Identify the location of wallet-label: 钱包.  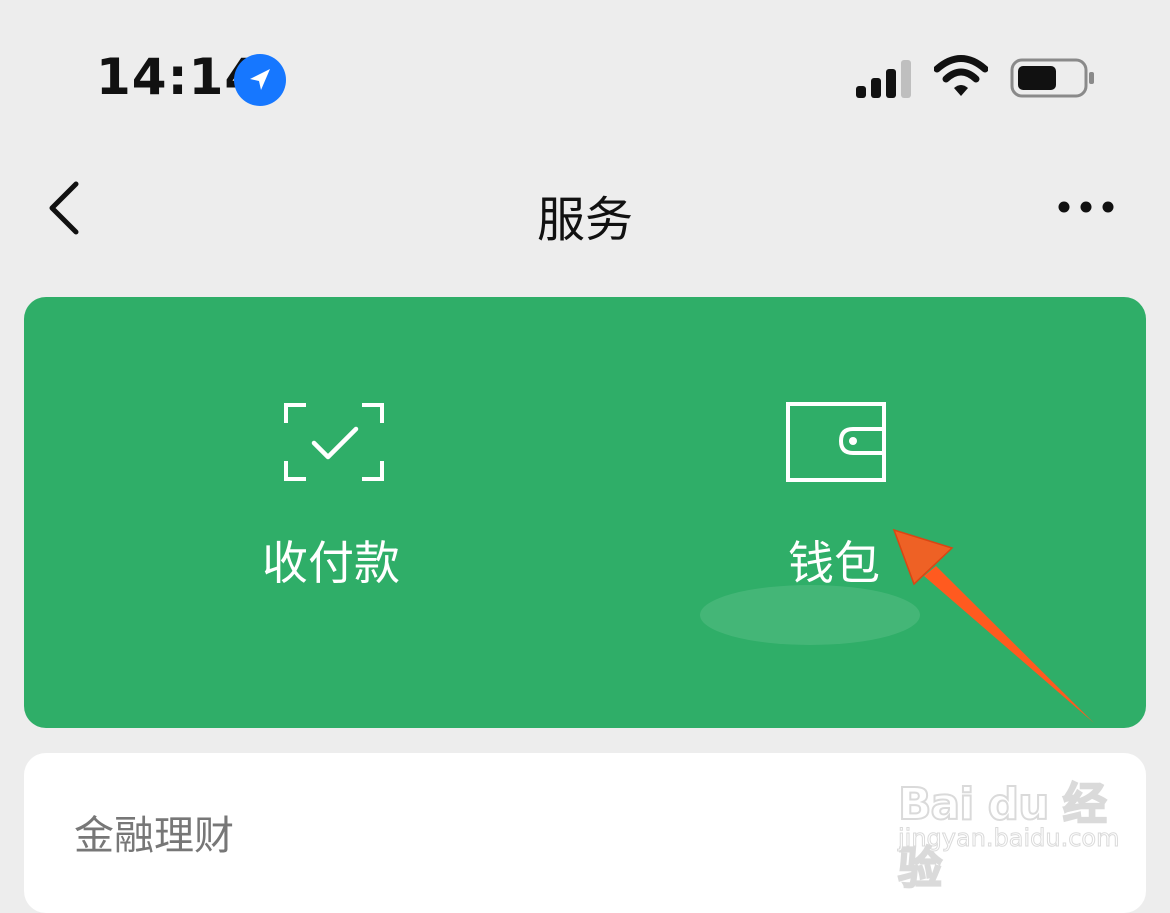
(834, 563).